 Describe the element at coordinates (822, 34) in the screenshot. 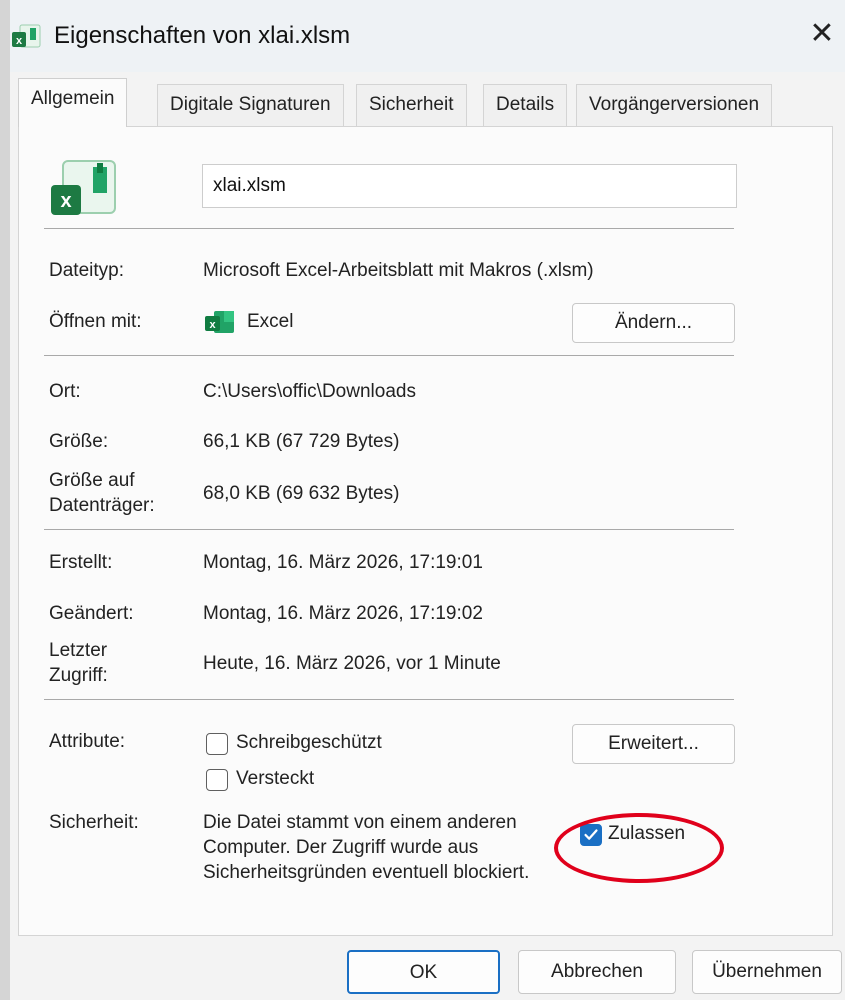

I see `close-button: ✕` at that location.